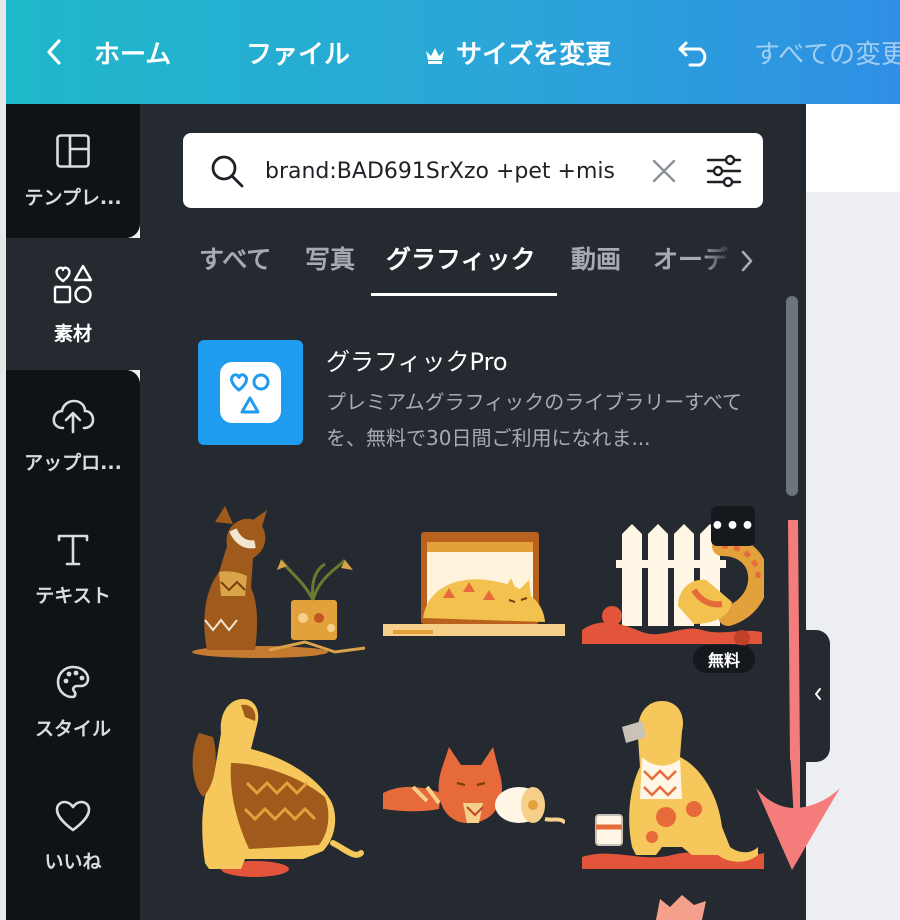 Image resolution: width=900 pixels, height=920 pixels. What do you see at coordinates (853, 512) in the screenshot?
I see `design-canvas-area` at bounding box center [853, 512].